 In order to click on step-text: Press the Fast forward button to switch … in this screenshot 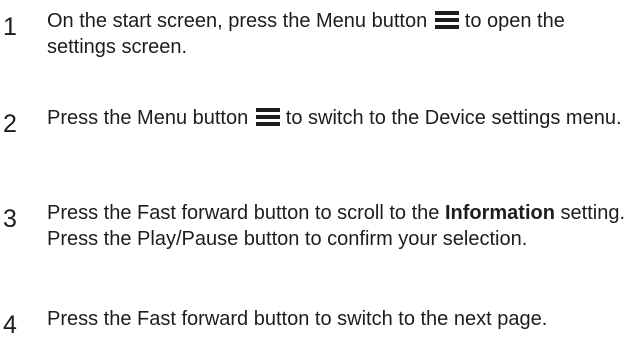, I will do `click(297, 319)`.